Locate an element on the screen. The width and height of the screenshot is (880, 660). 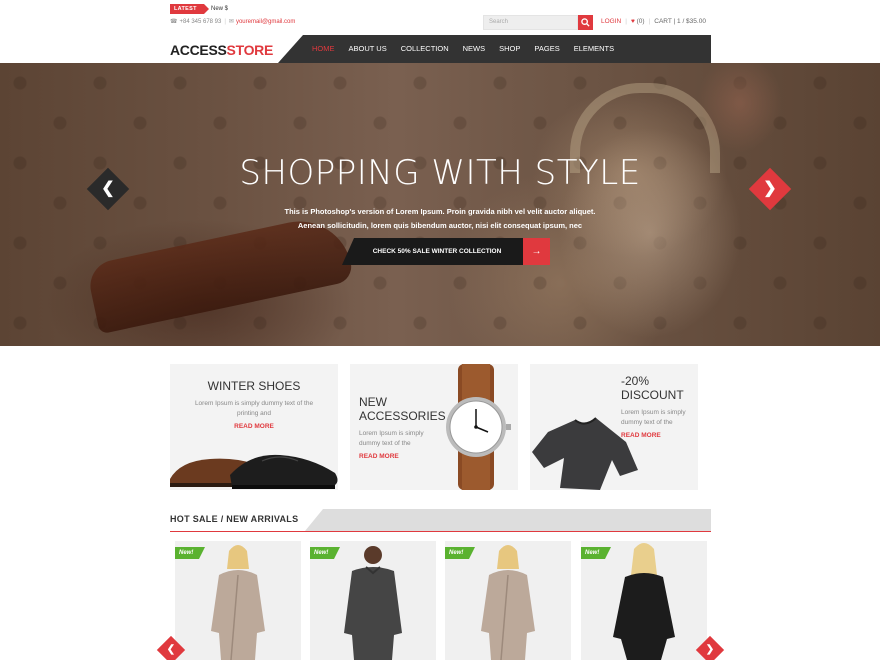
hero-cta-button: CHECK 50% SALE WINTER COLLECTION is located at coordinates (433, 251).